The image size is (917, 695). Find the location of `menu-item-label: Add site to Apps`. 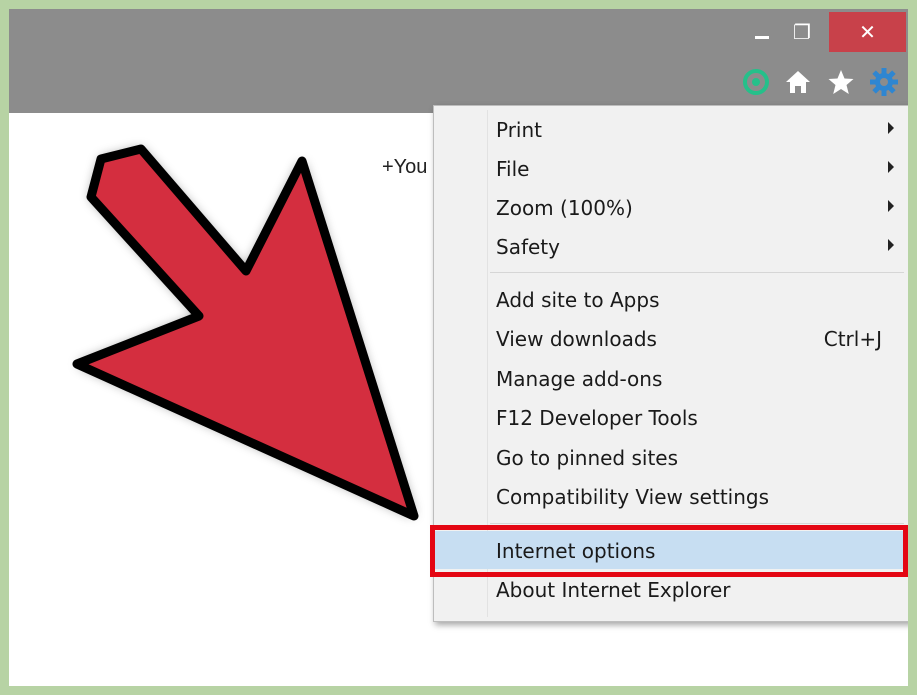

menu-item-label: Add site to Apps is located at coordinates (578, 300).